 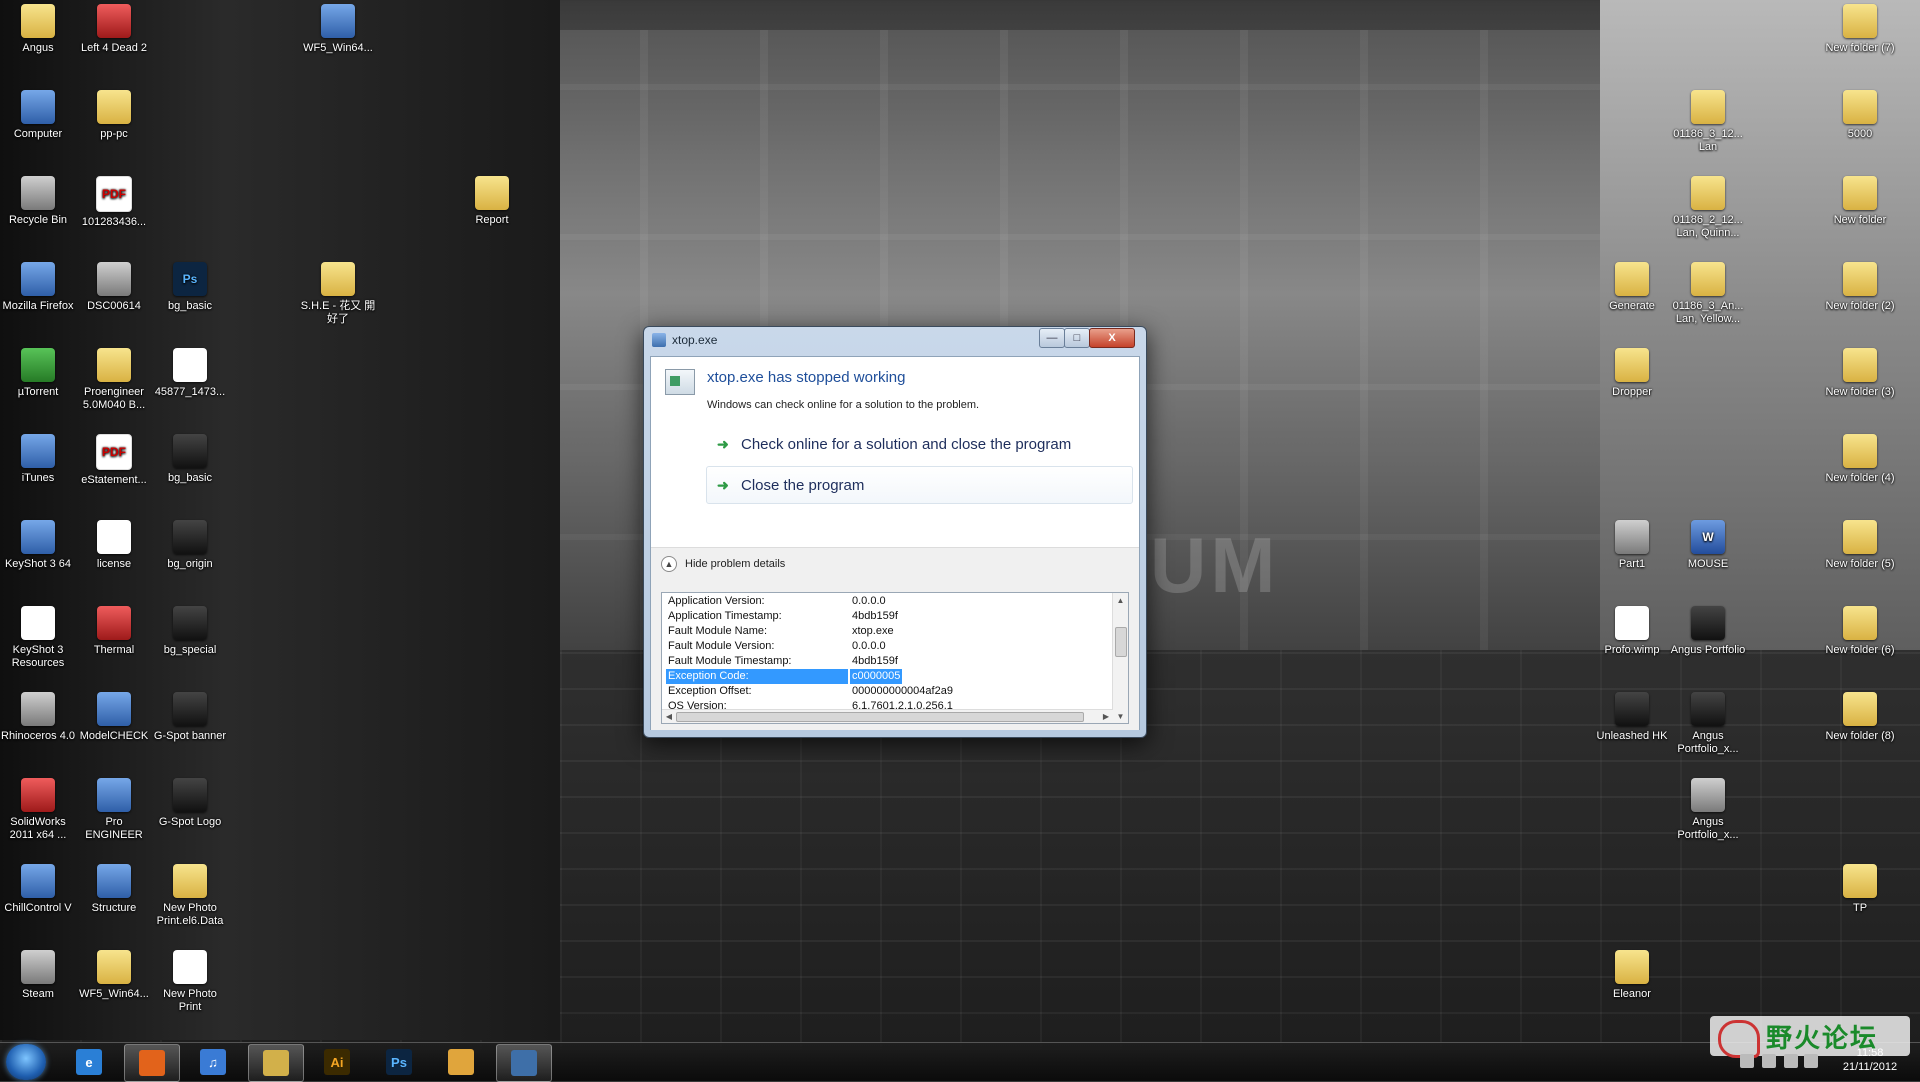 I want to click on desktop-icon: license, so click(x=114, y=545).